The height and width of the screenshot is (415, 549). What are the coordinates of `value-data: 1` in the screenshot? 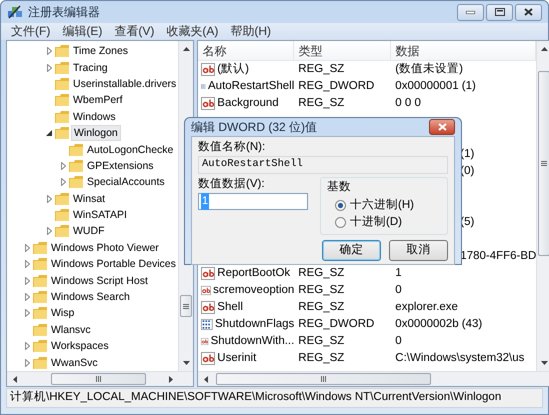 It's located at (398, 273).